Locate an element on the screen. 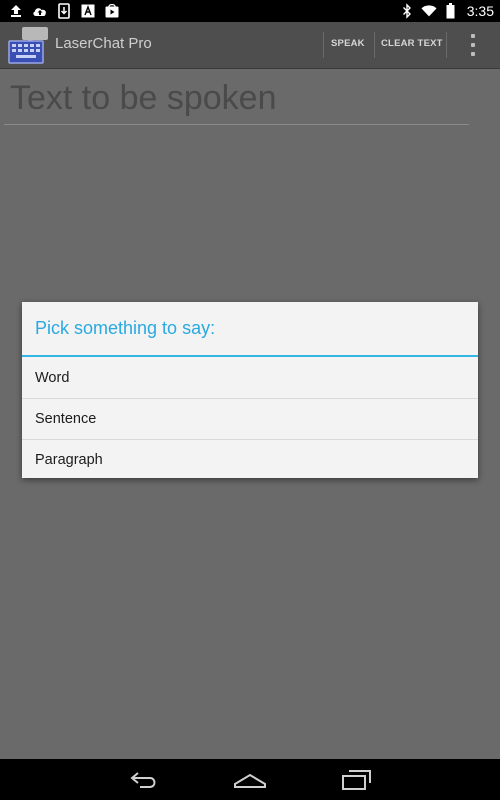 Image resolution: width=500 pixels, height=800 pixels. navigation-bar is located at coordinates (250, 779).